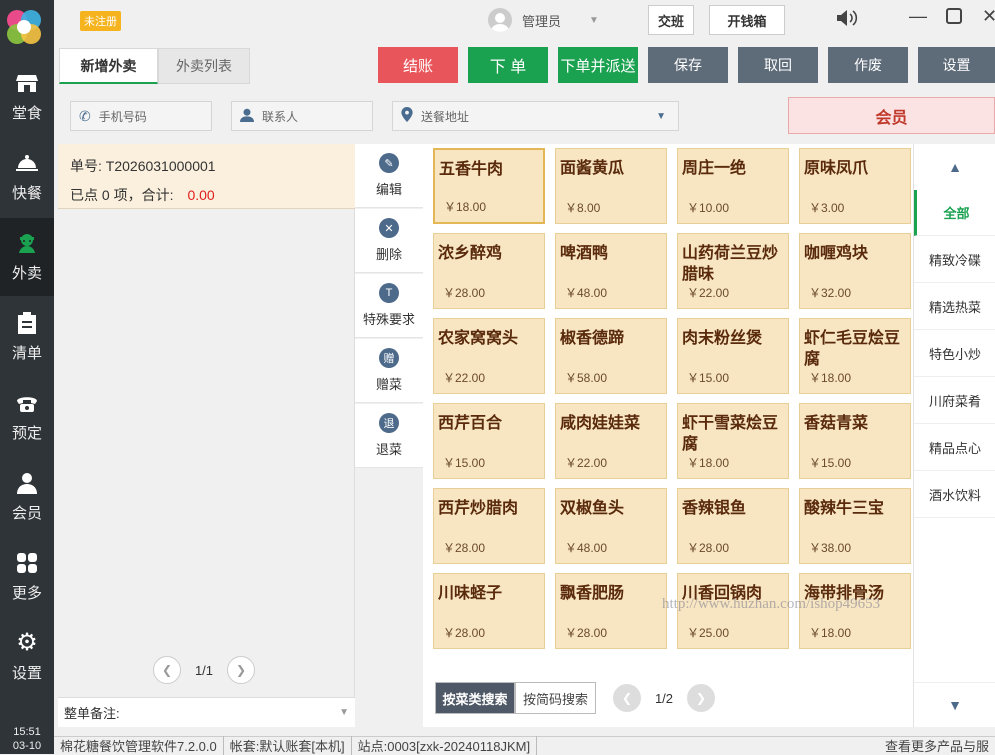 The width and height of the screenshot is (995, 755). Describe the element at coordinates (611, 356) in the screenshot. I see `dish-card: 椒香德蹄 ￥58.00` at that location.